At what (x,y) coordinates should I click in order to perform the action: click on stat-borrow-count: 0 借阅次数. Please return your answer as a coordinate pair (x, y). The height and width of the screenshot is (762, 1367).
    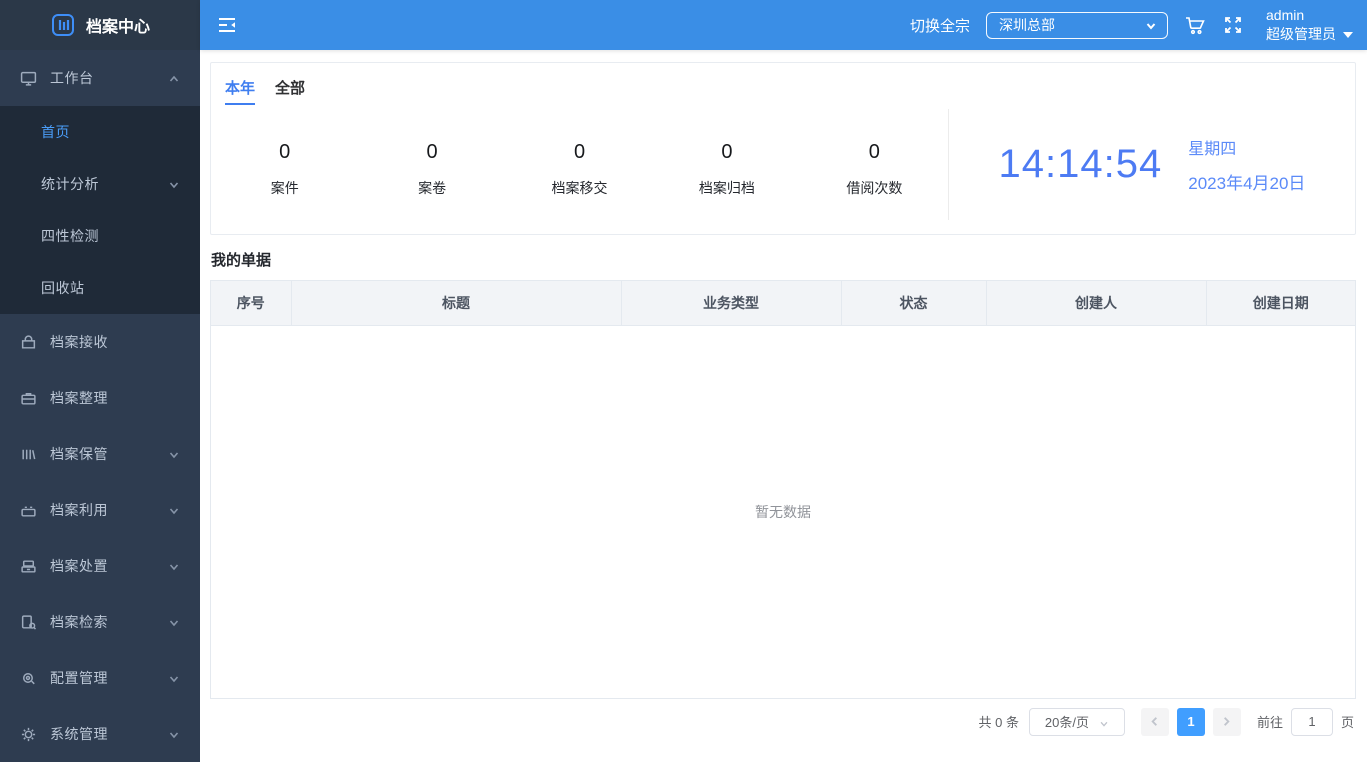
    Looking at the image, I should click on (874, 169).